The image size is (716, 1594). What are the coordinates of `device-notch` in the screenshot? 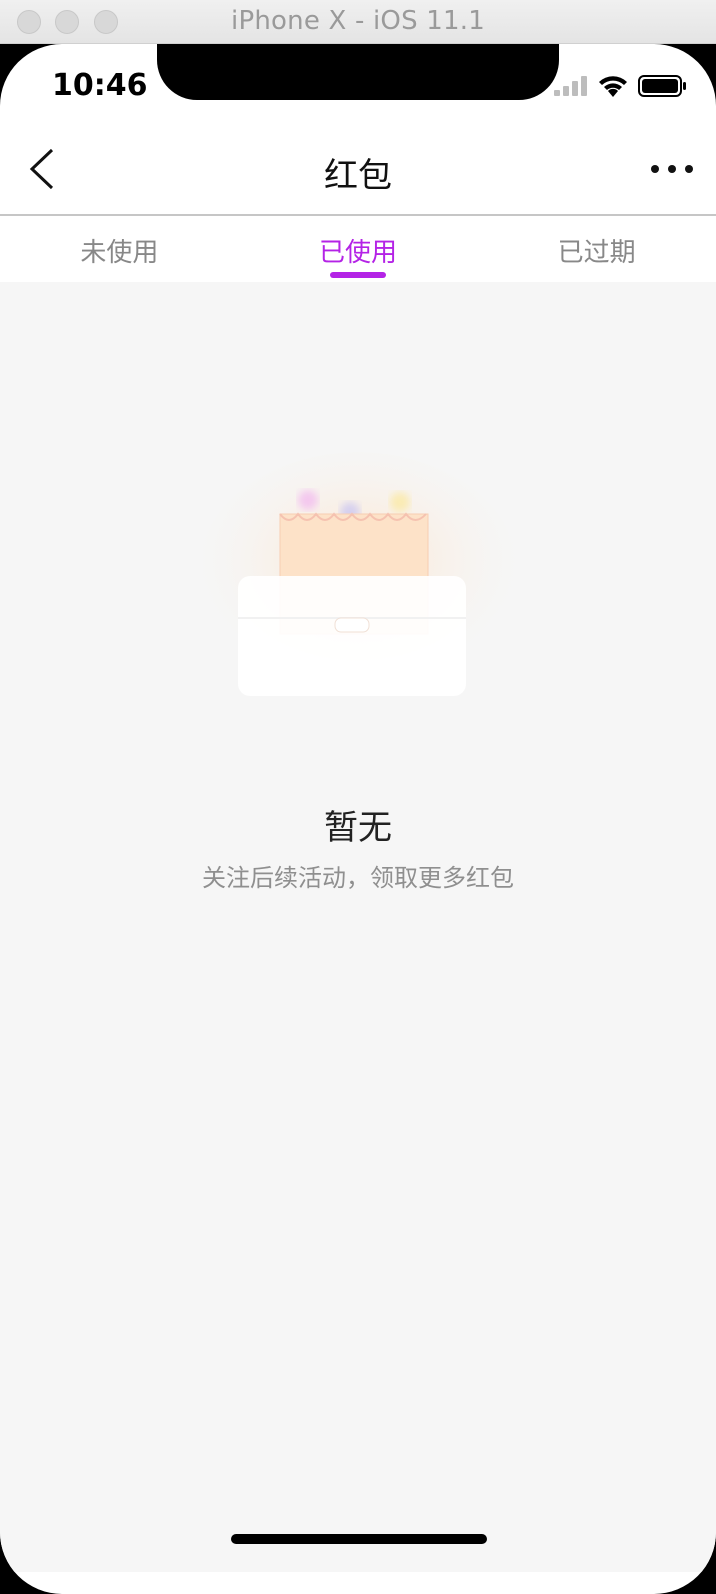 It's located at (358, 72).